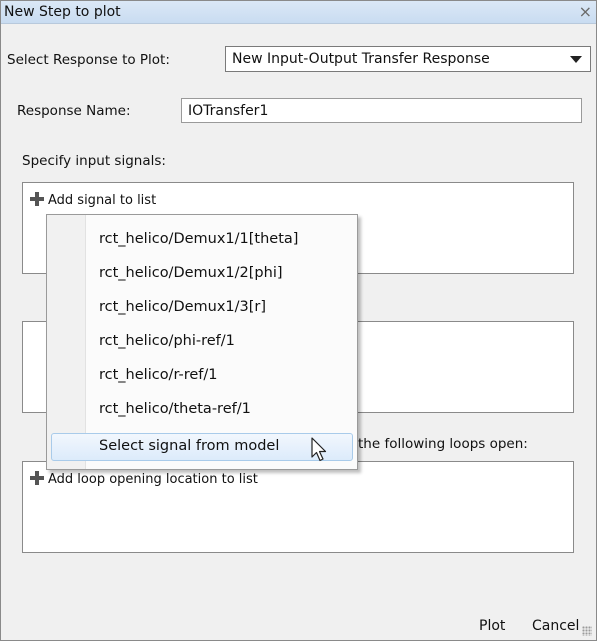 This screenshot has height=641, width=597. What do you see at coordinates (153, 479) in the screenshot?
I see `add-loop-opening-label: Add loop opening location to list` at bounding box center [153, 479].